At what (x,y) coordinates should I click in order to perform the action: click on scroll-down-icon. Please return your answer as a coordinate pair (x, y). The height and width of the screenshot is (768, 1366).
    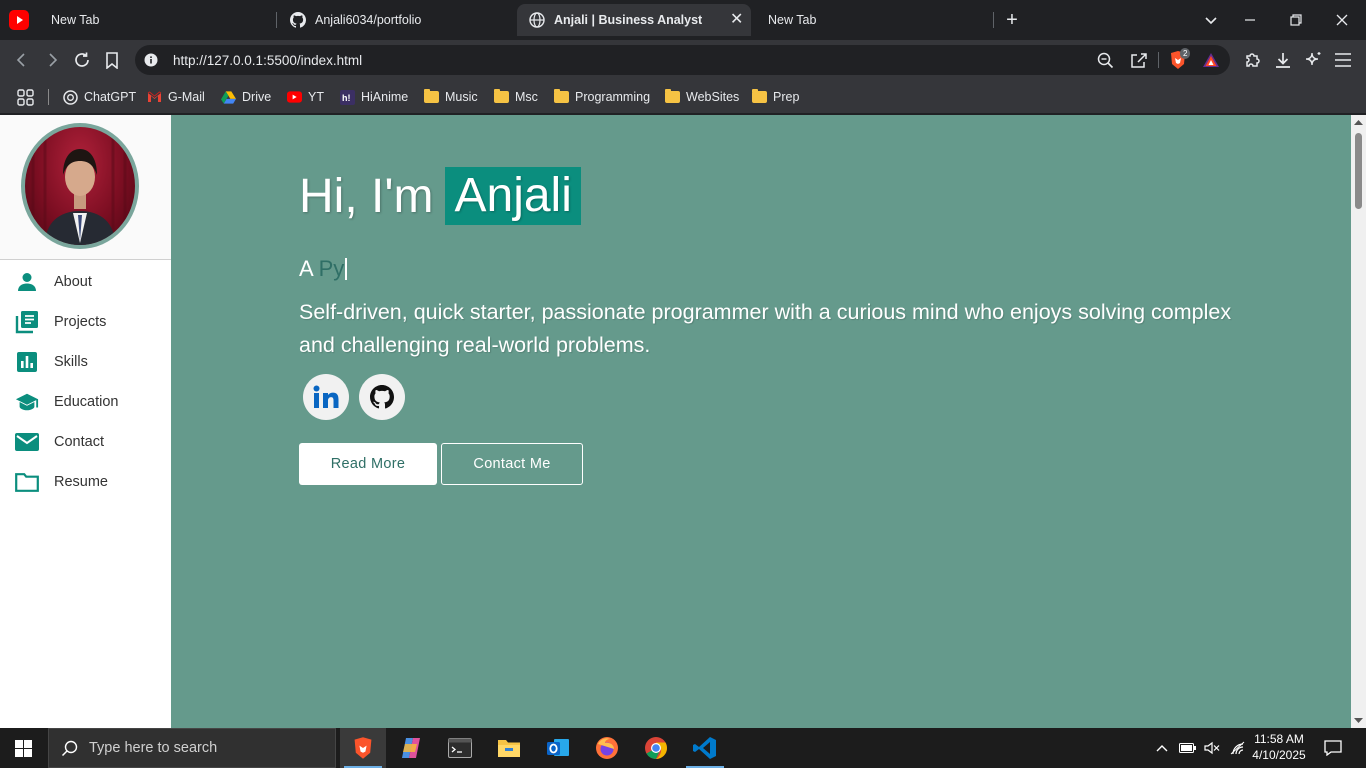
    Looking at the image, I should click on (1358, 721).